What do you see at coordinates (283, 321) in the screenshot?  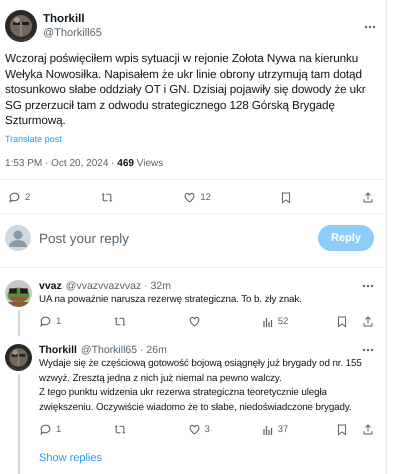 I see `views-count: 52` at bounding box center [283, 321].